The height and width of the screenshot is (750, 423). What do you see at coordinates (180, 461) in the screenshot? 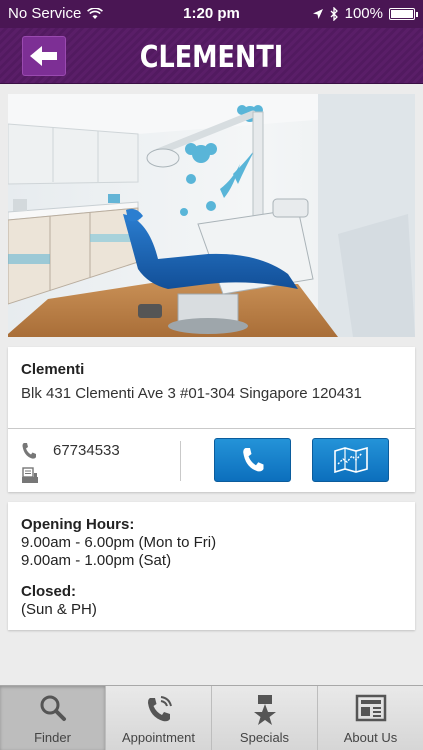
I see `vertical-divider` at bounding box center [180, 461].